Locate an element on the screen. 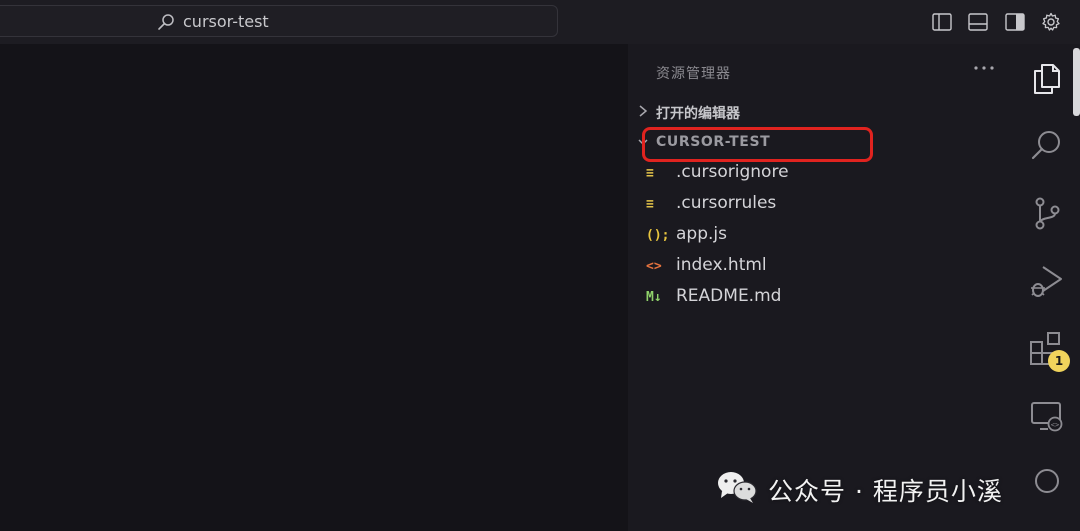  explorer-files-icon is located at coordinates (1047, 79).